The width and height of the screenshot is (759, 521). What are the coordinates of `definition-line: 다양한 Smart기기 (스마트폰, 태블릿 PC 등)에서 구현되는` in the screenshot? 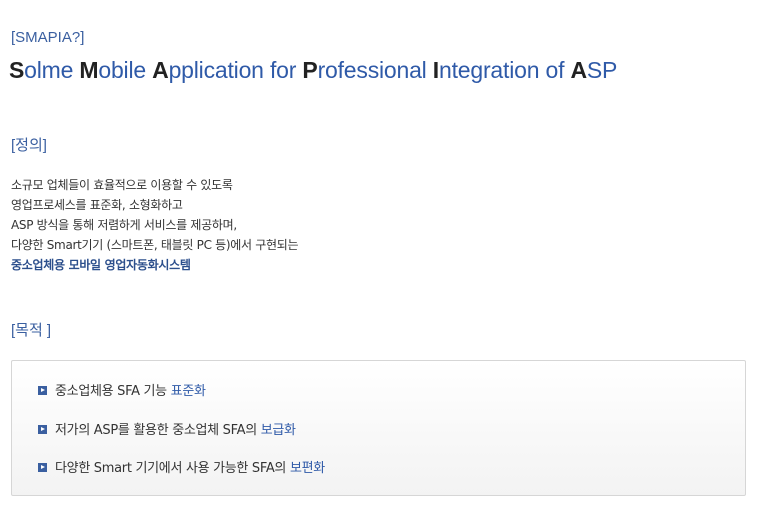 It's located at (155, 245).